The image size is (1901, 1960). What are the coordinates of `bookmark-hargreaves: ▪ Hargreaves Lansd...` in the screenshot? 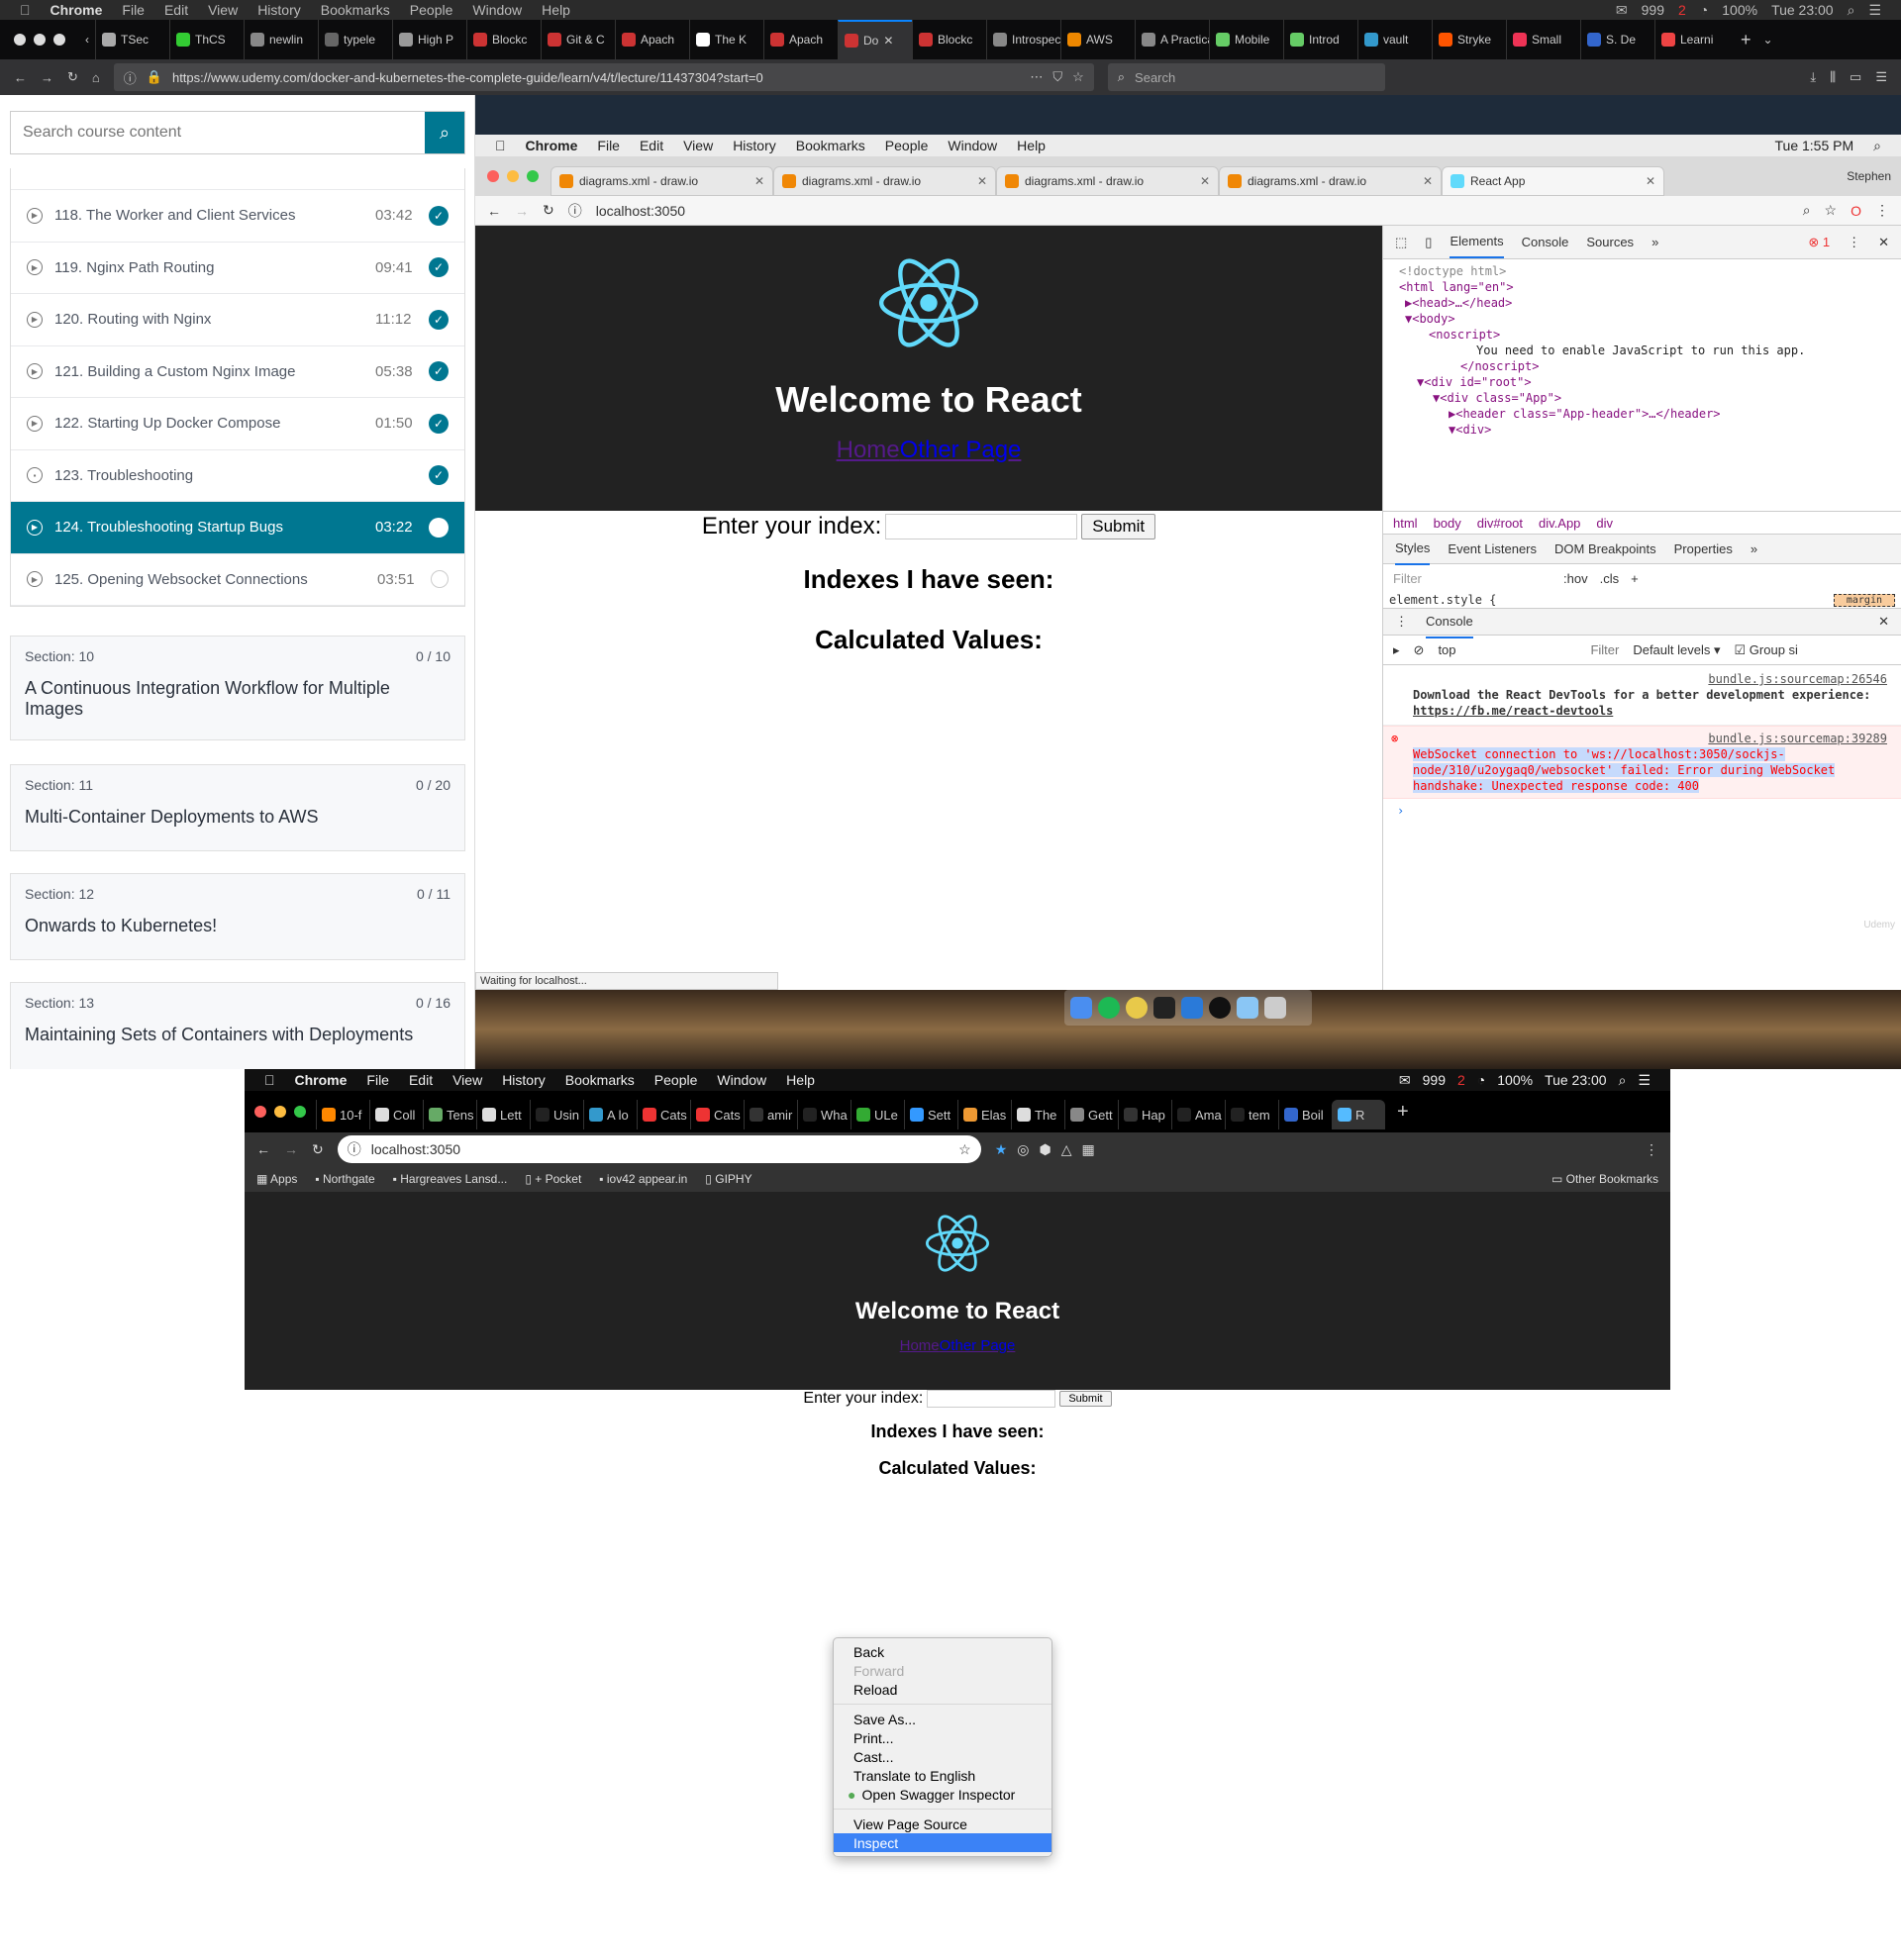 It's located at (450, 1179).